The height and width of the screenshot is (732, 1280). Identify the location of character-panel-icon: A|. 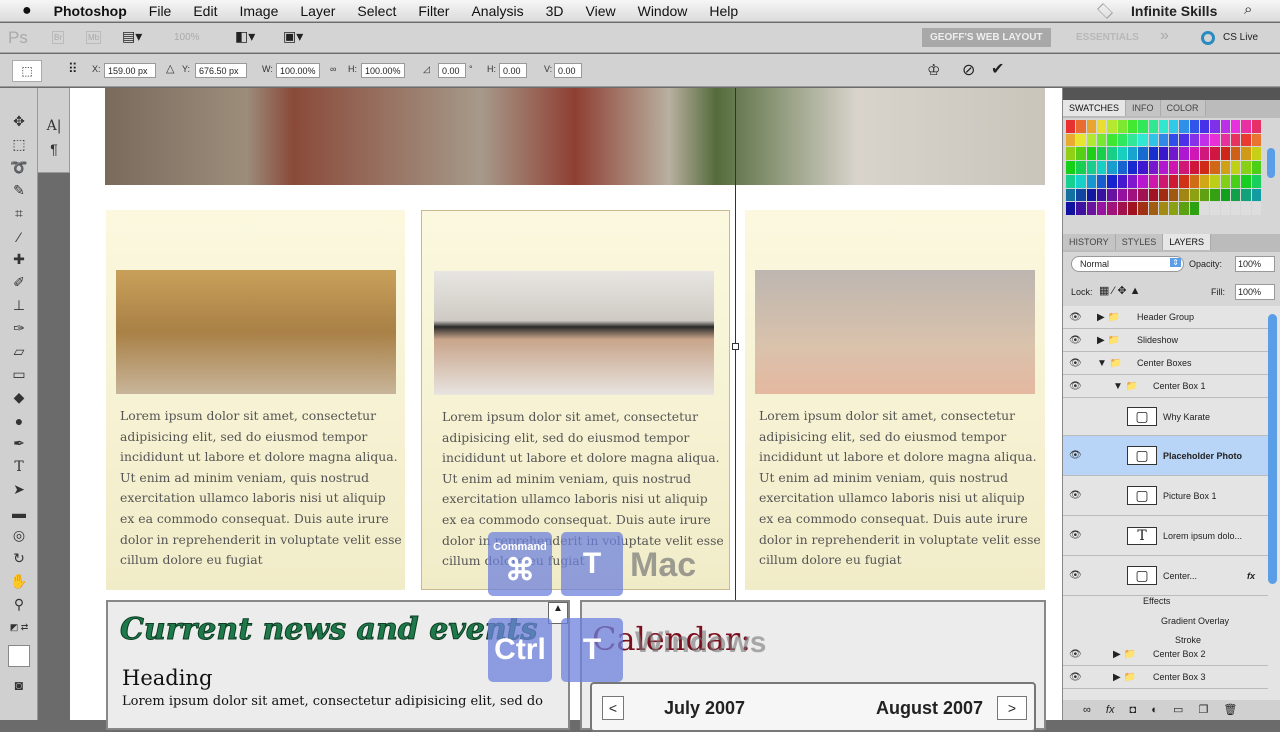
(54, 125).